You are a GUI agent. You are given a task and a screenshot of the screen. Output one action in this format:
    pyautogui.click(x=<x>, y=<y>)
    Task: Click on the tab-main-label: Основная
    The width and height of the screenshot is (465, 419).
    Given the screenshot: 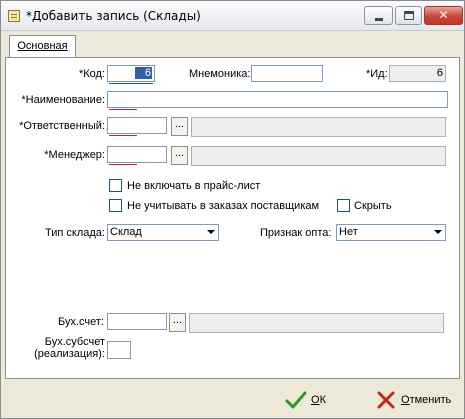 What is the action you would take?
    pyautogui.click(x=42, y=46)
    